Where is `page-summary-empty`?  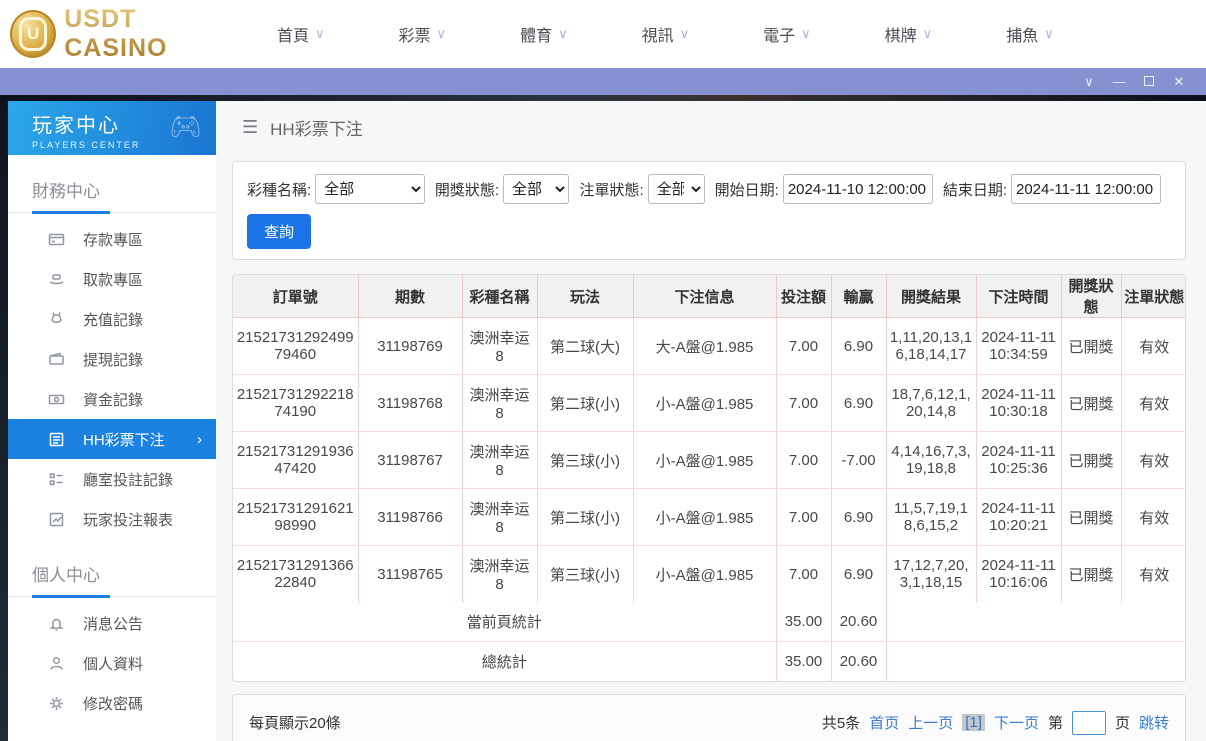 page-summary-empty is located at coordinates (1035, 622).